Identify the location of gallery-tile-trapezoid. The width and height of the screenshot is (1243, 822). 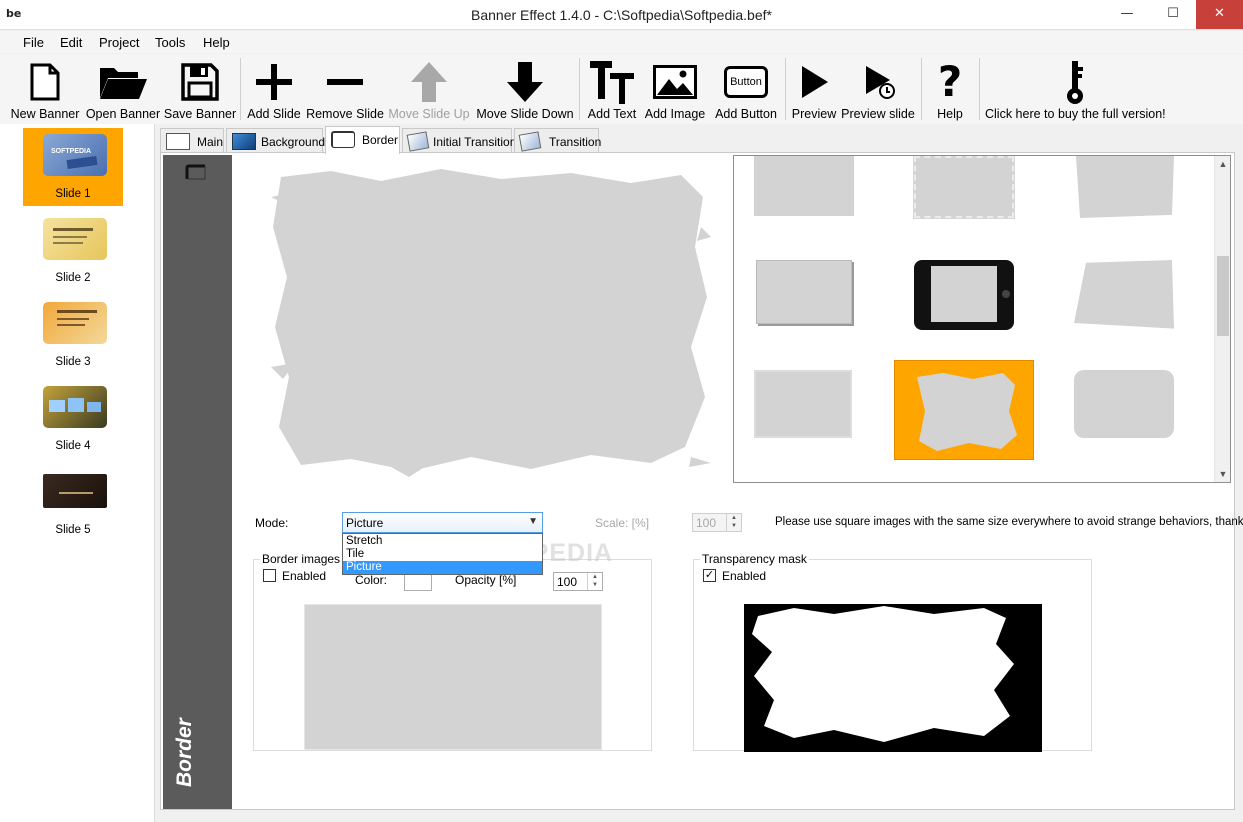
(1124, 294).